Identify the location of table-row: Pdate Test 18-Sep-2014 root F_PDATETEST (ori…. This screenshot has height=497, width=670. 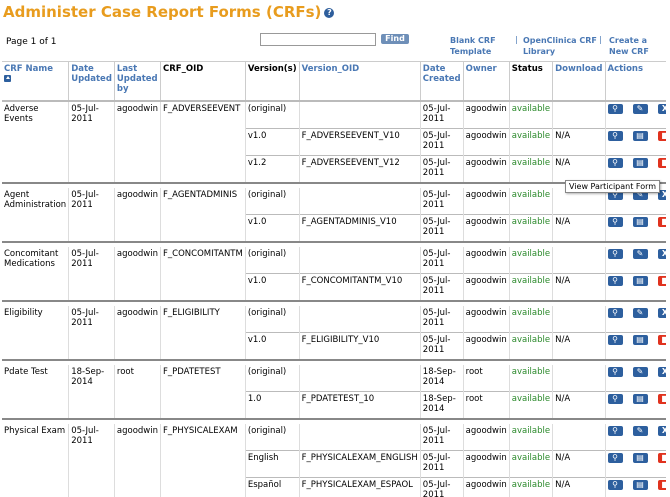
(334, 392).